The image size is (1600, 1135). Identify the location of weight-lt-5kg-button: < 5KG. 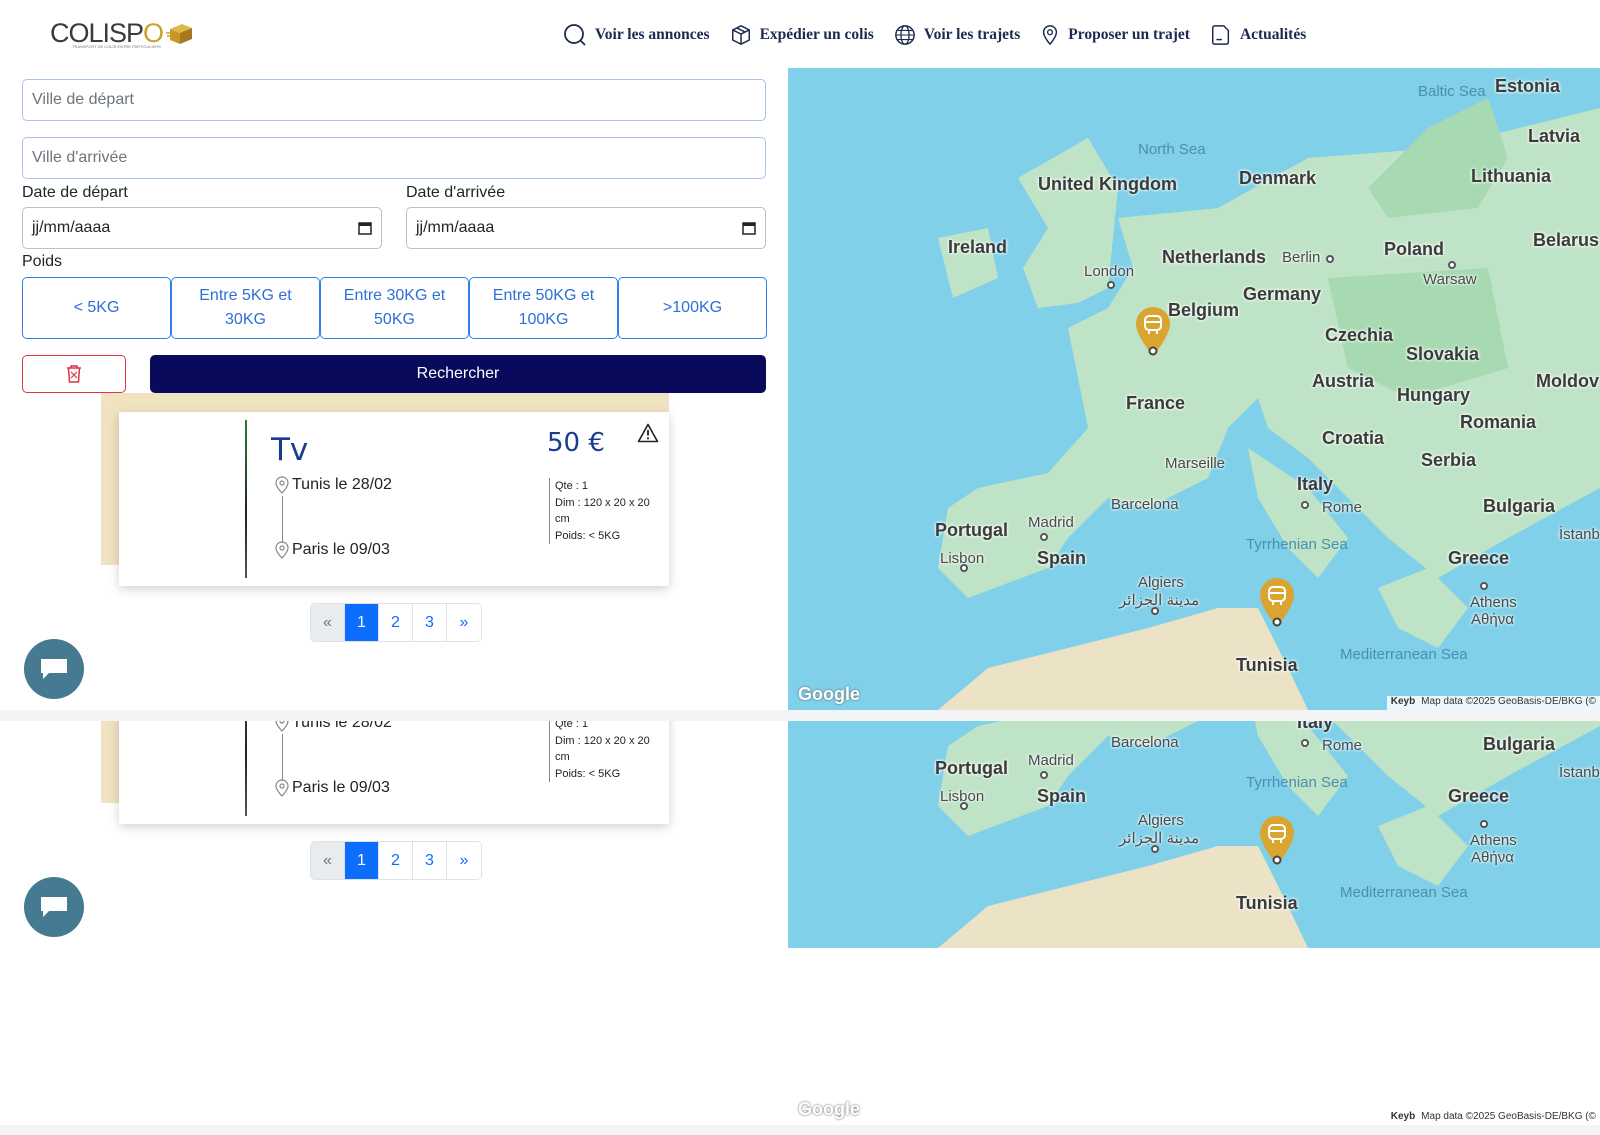
(96, 308).